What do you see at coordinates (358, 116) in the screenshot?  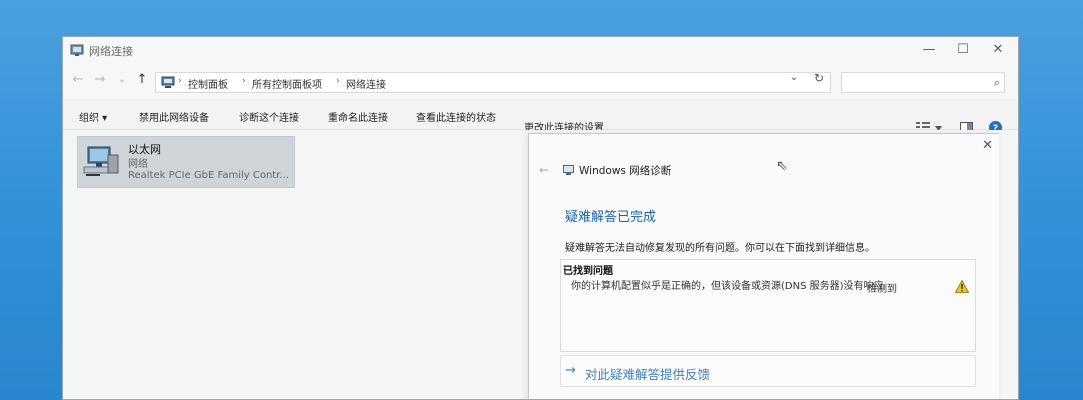 I see `rename-connection-button: 重命名此连接` at bounding box center [358, 116].